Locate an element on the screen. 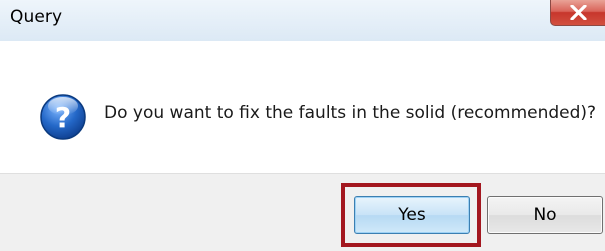 The height and width of the screenshot is (251, 605). close-button is located at coordinates (577, 13).